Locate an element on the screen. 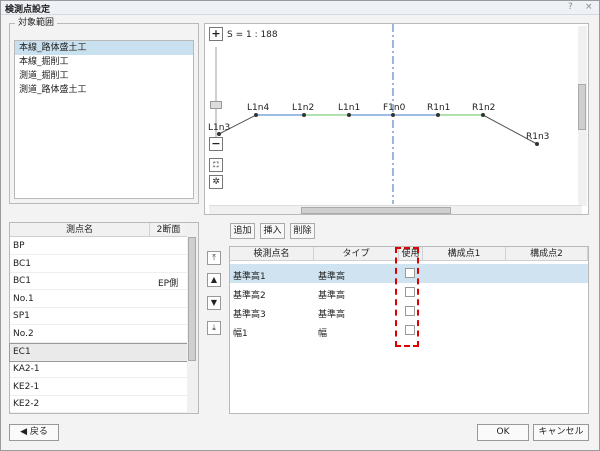 The height and width of the screenshot is (451, 600). station-scroll-thumb is located at coordinates (192, 299).